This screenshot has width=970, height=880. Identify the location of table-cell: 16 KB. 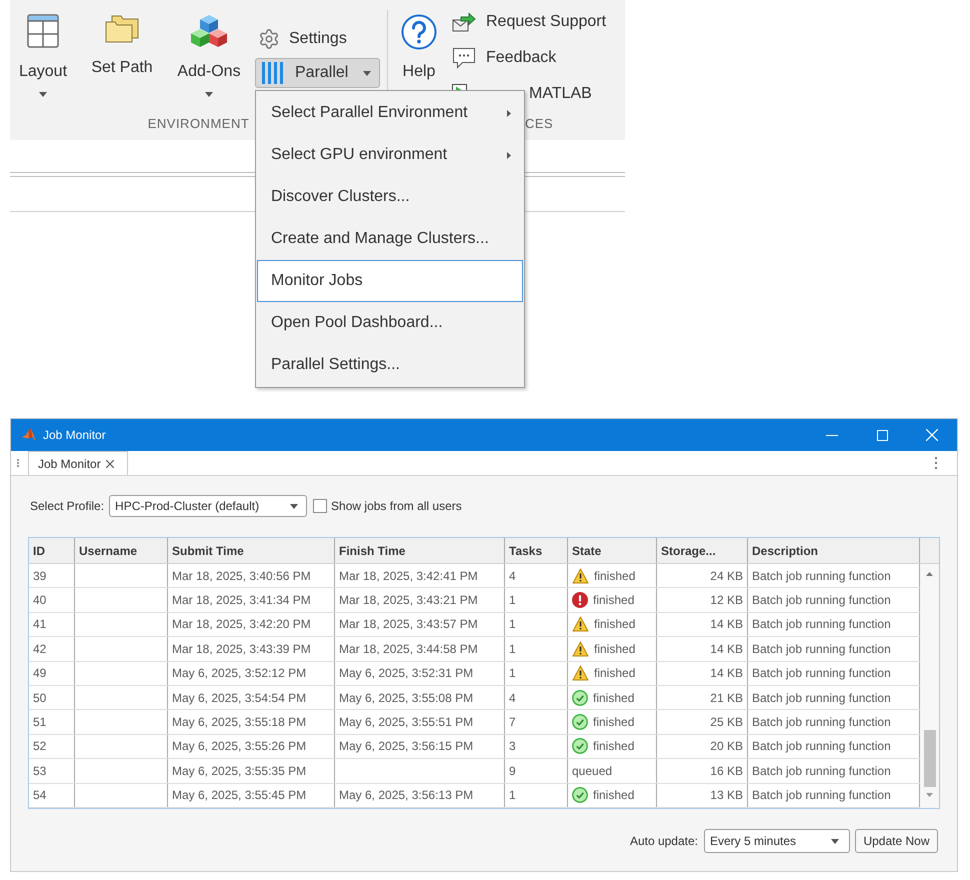
(702, 771).